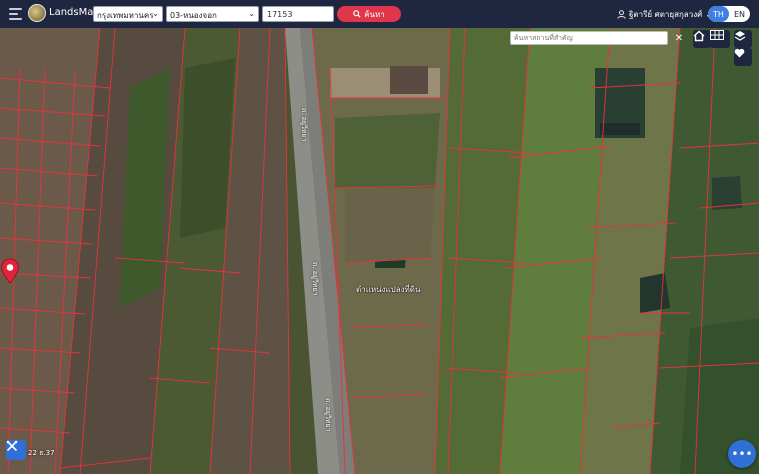  Describe the element at coordinates (357, 14) in the screenshot. I see `search-icon` at that location.